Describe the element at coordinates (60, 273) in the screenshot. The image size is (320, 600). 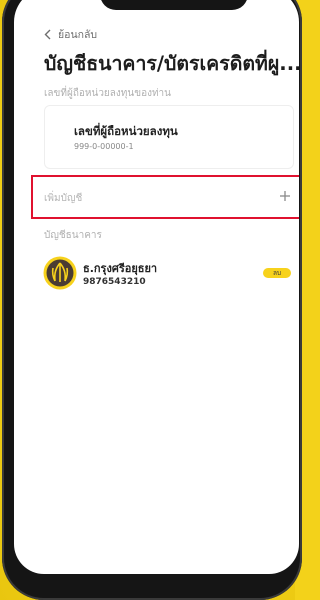
I see `krungsri-logo-icon` at that location.